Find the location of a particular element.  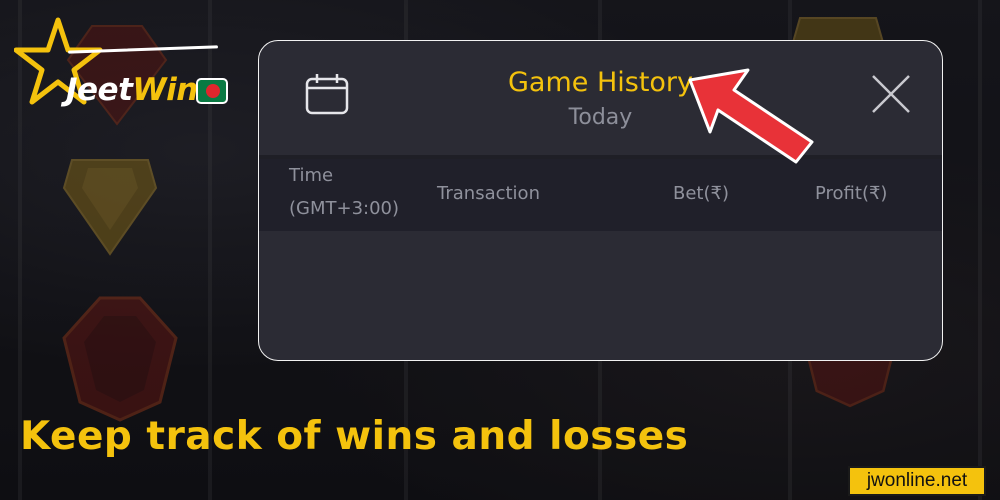

column-header-transaction: Transaction is located at coordinates (488, 193).